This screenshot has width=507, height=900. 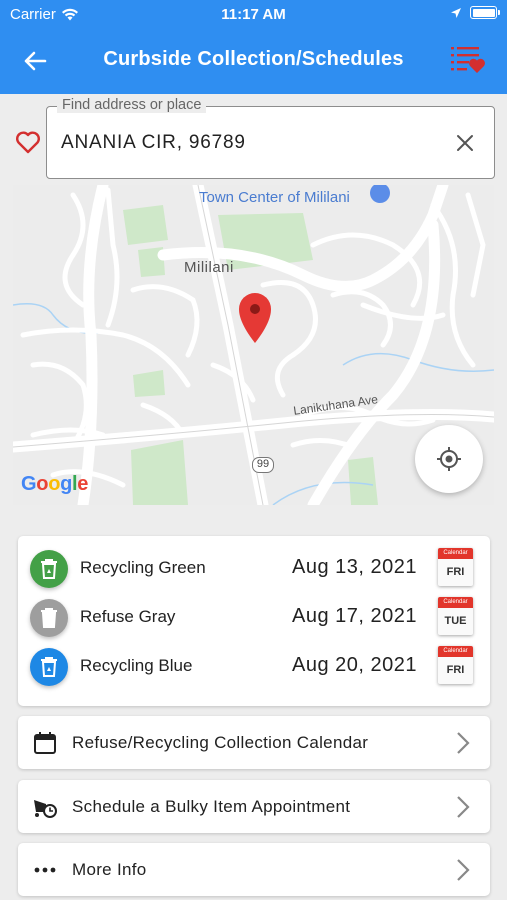 I want to click on status-bar: Carrier 11:17 AM, so click(x=253, y=14).